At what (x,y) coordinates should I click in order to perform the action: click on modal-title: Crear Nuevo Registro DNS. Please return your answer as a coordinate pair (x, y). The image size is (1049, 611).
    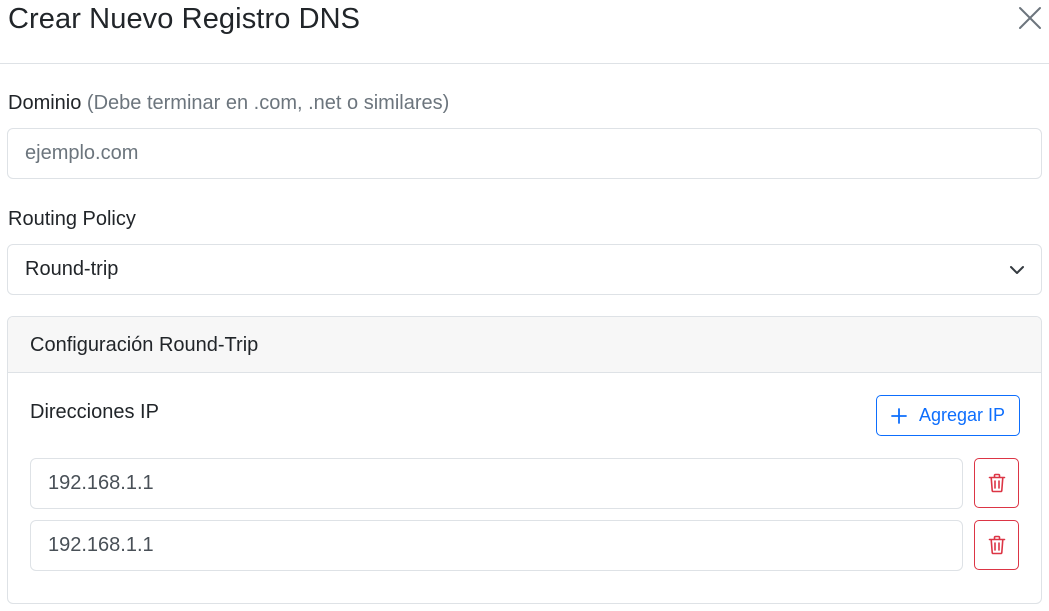
    Looking at the image, I should click on (184, 19).